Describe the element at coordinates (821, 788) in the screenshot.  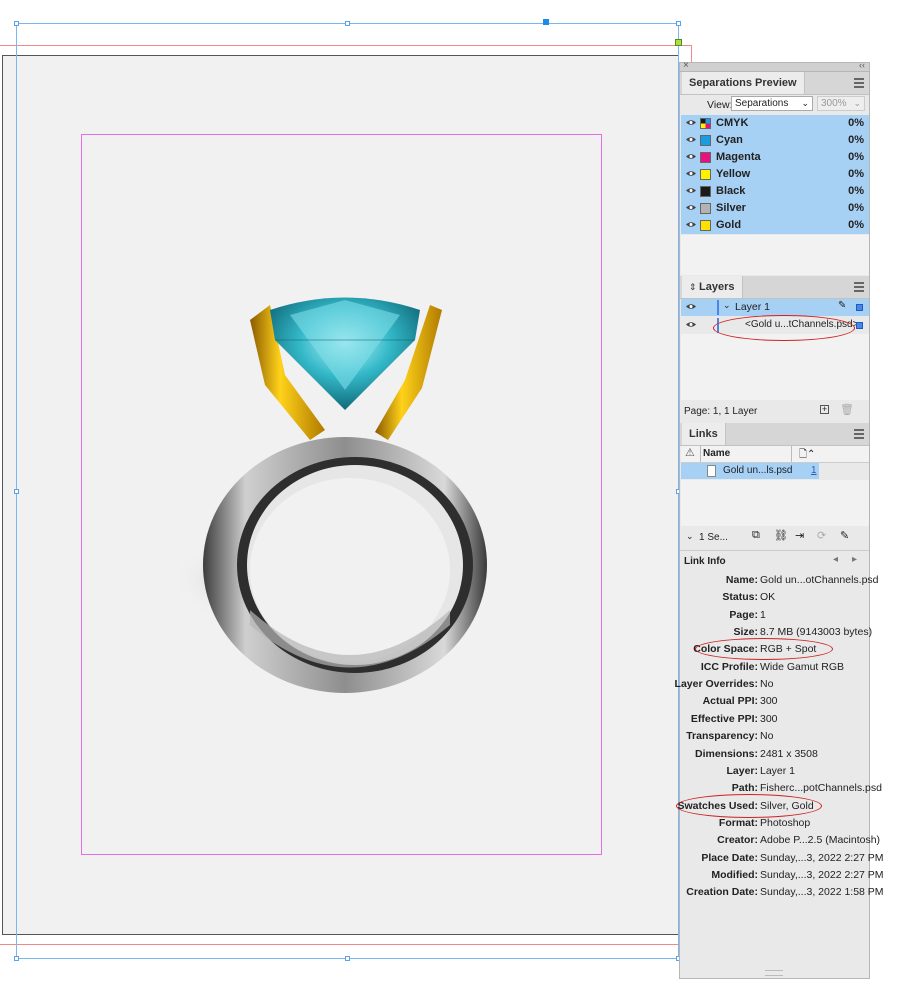
I see `link-info-value: Fisherc...potChannels.psd` at that location.